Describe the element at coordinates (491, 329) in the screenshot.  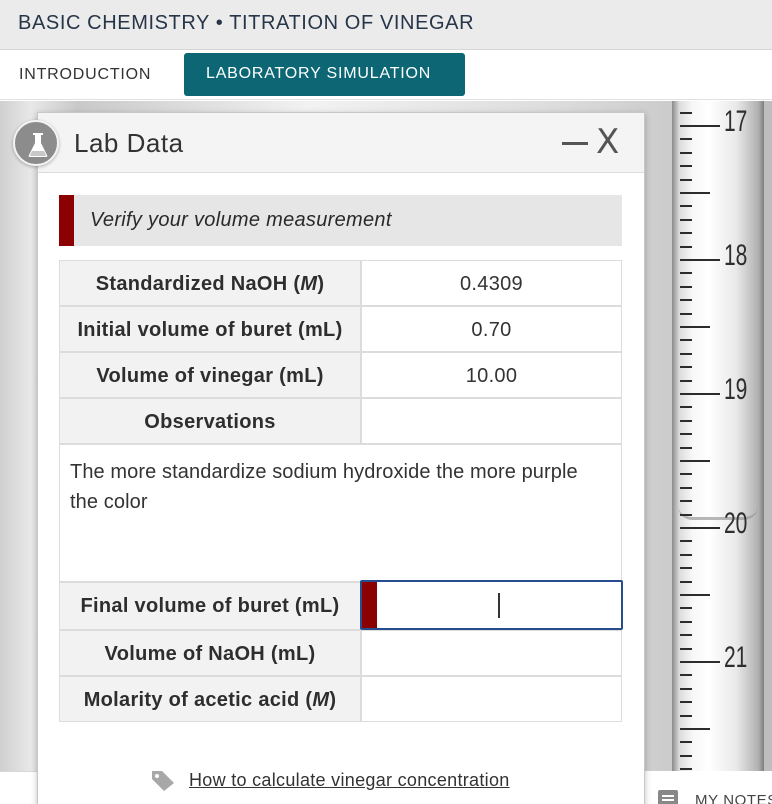
I see `initial-volume-value: 0.70` at that location.